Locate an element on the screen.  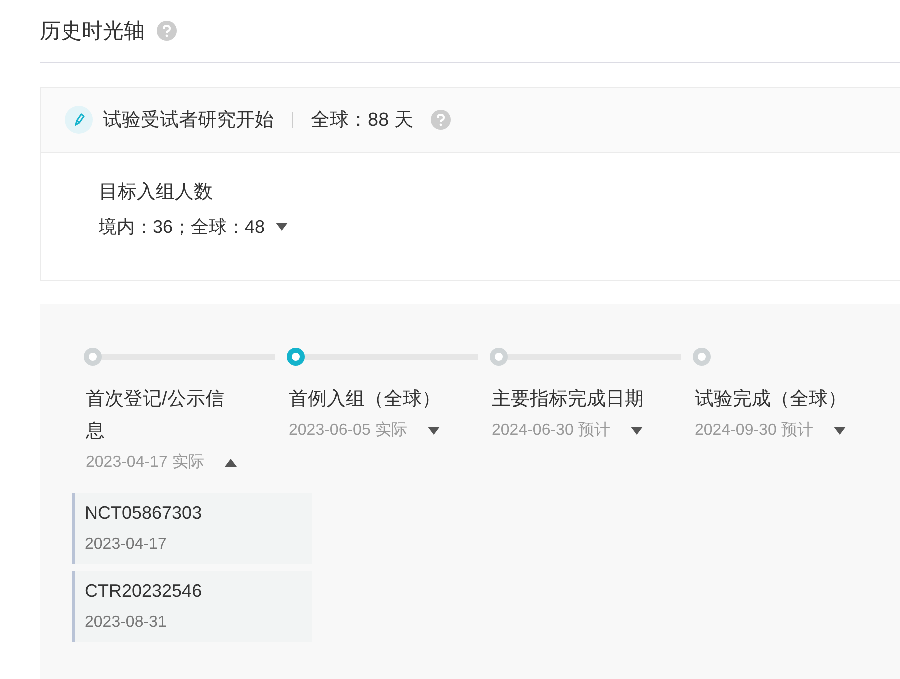
step-date: 2023-04-17 实际 is located at coordinates (145, 462).